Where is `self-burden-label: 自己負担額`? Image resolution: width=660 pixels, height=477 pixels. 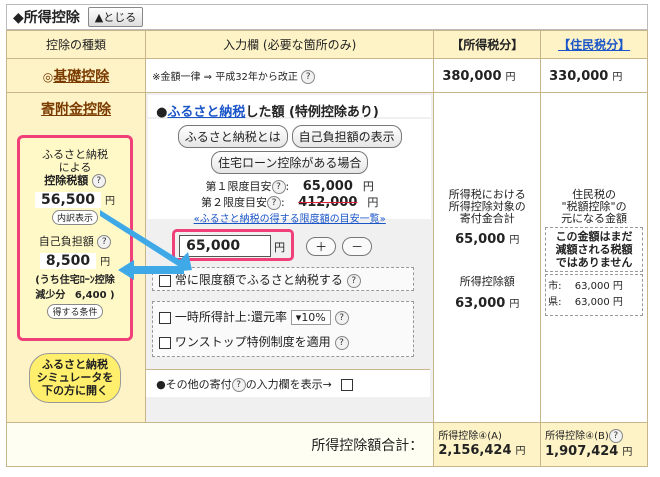 self-burden-label: 自己負担額 is located at coordinates (66, 241).